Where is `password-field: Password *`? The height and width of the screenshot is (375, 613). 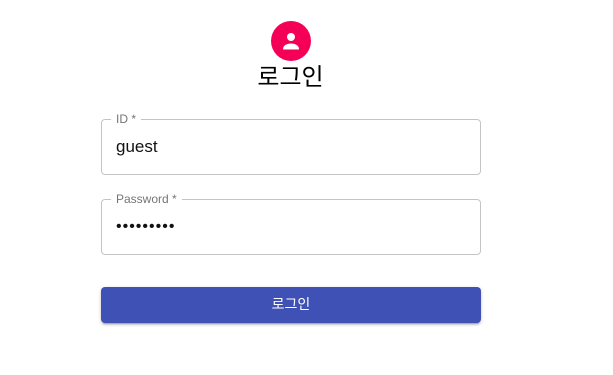
password-field: Password * is located at coordinates (291, 223).